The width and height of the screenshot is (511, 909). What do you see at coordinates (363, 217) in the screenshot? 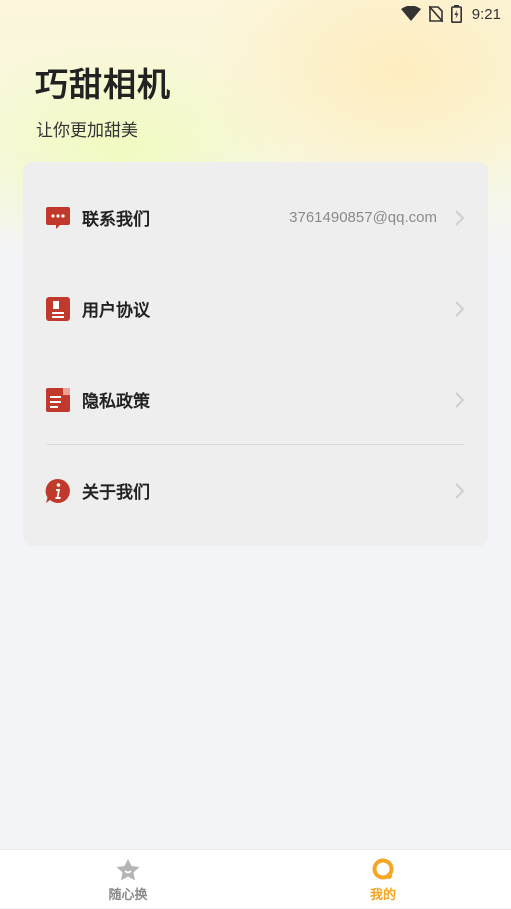
I see `contact-email: 3761490857@qq.com` at bounding box center [363, 217].